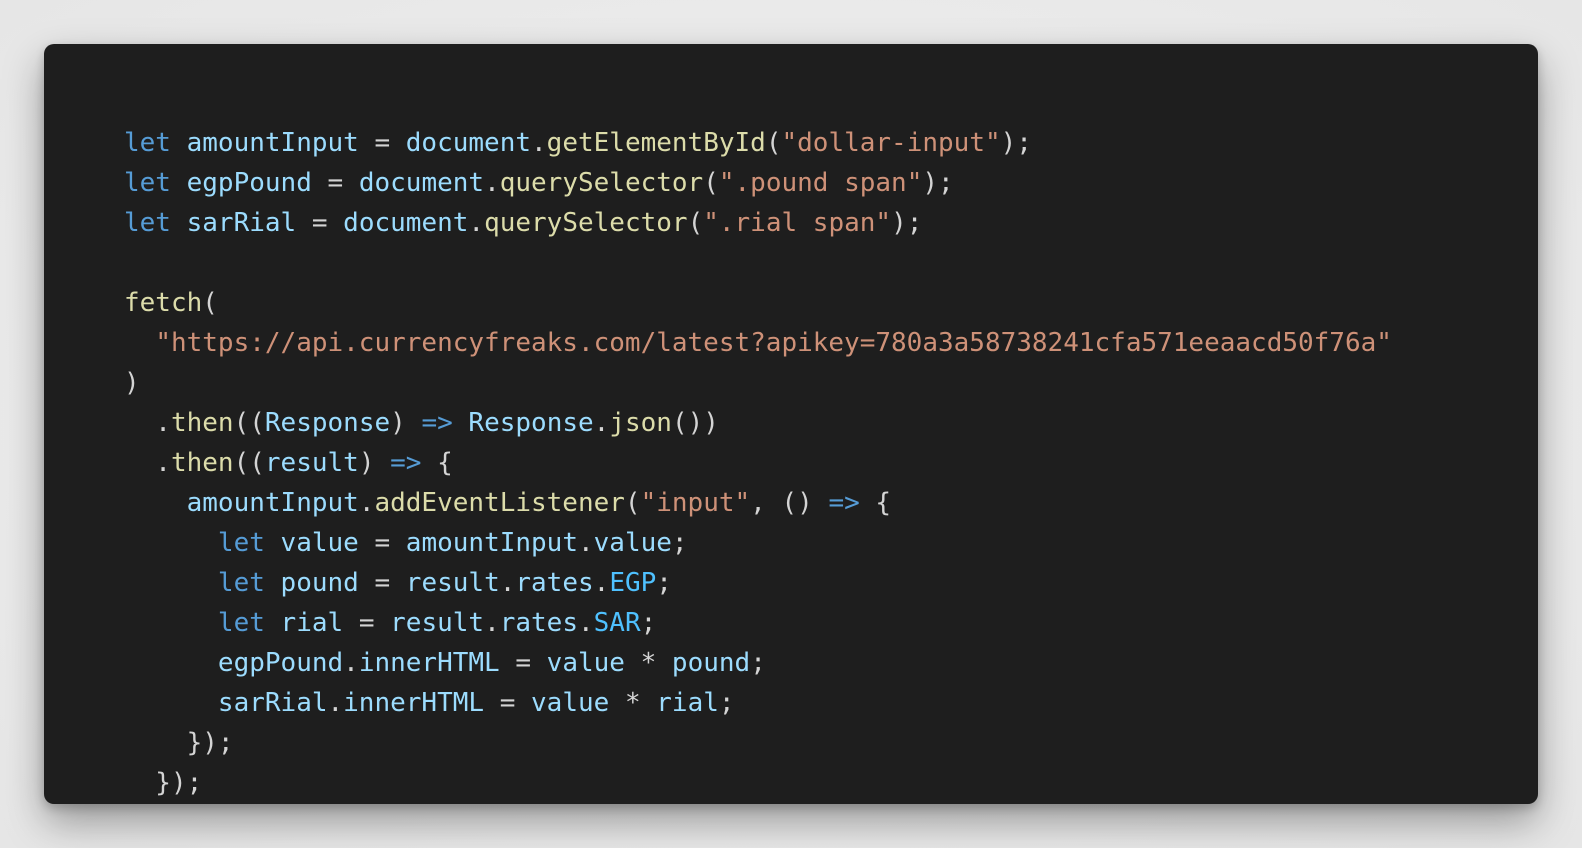  What do you see at coordinates (758, 703) in the screenshot?
I see `code-line: sarRial.innerHTML = value * rial;` at bounding box center [758, 703].